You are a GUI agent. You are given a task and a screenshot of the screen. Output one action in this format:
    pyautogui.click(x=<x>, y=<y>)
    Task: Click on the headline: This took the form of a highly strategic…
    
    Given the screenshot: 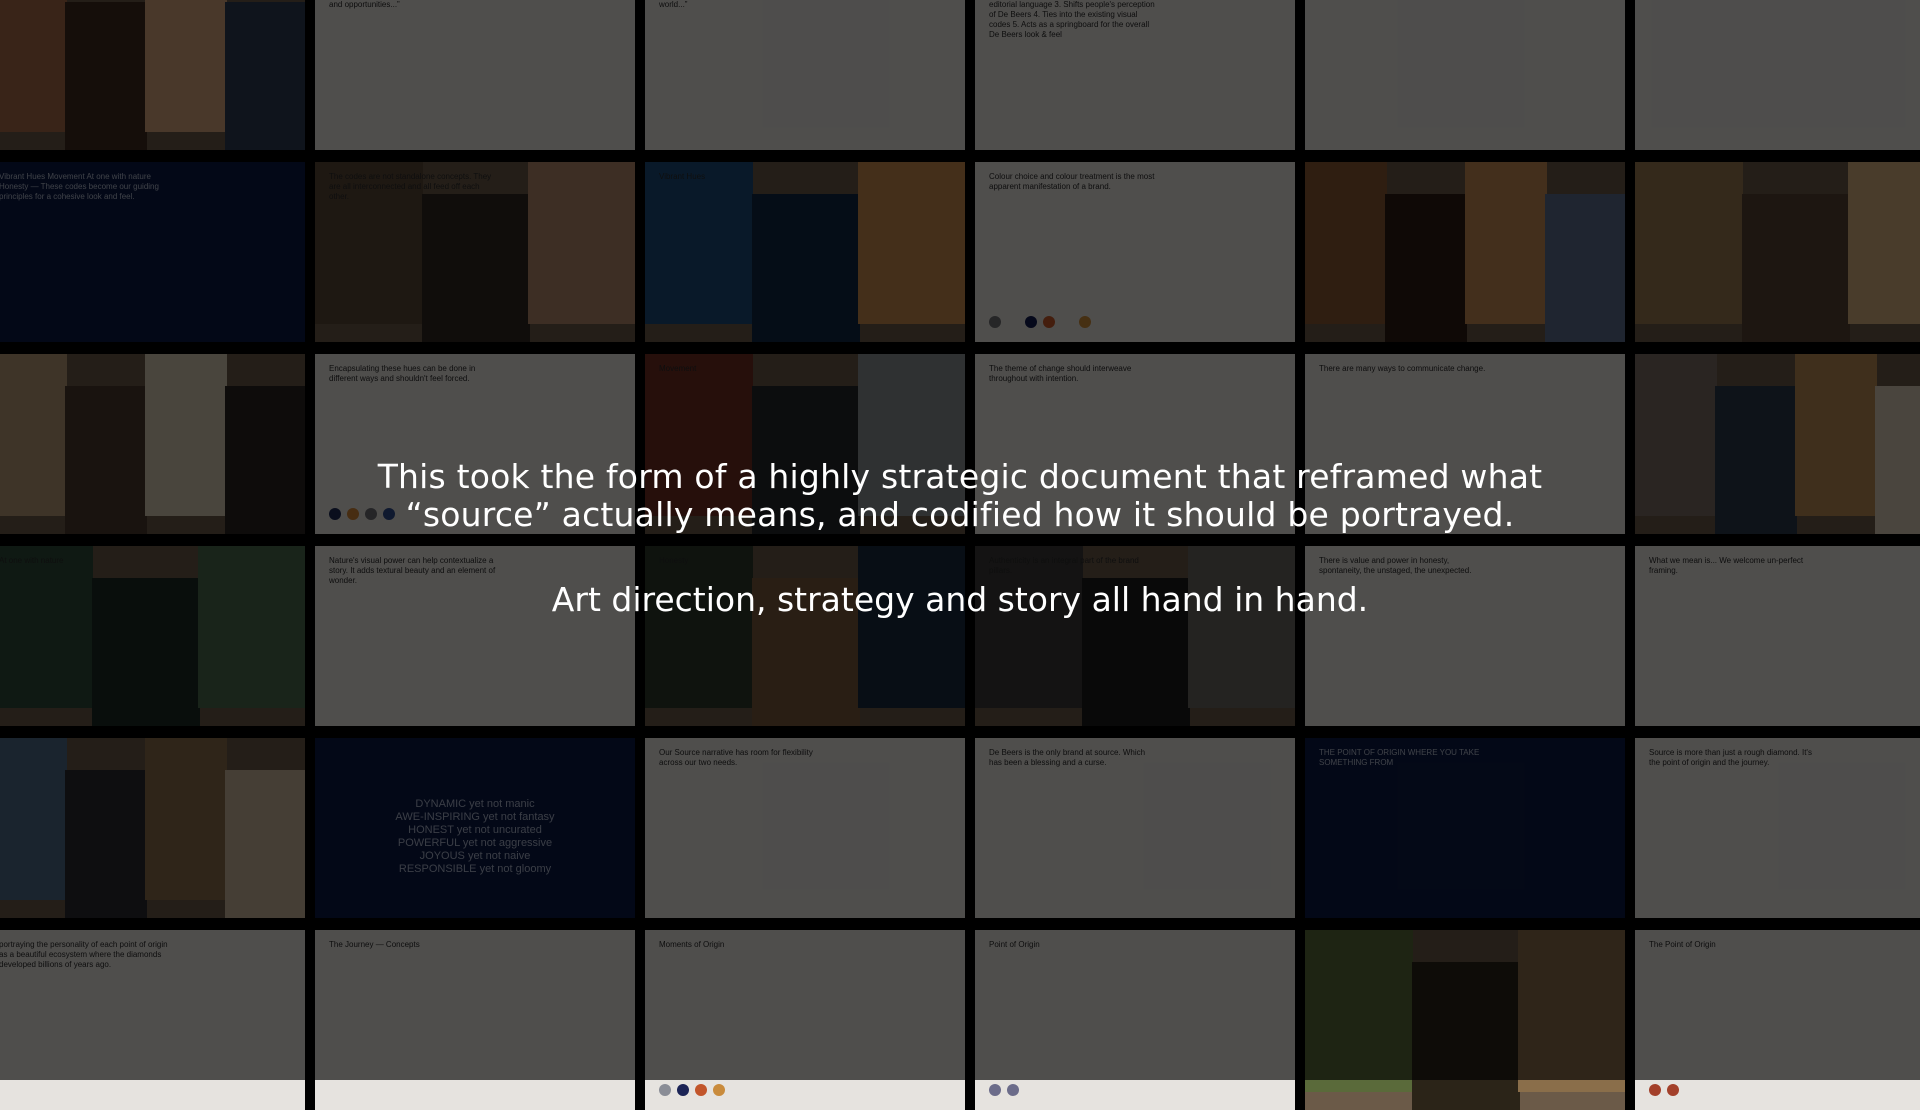 What is the action you would take?
    pyautogui.click(x=960, y=496)
    